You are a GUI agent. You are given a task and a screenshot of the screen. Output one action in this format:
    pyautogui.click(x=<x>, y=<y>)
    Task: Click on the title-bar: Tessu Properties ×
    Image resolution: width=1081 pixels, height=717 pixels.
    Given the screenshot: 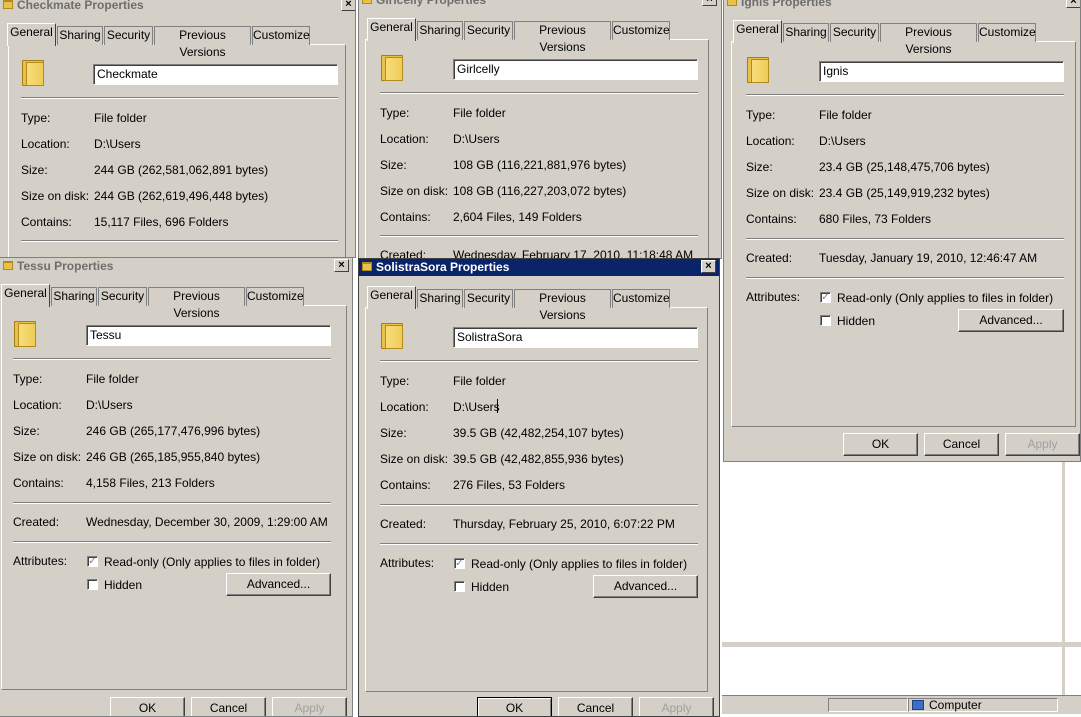 What is the action you would take?
    pyautogui.click(x=176, y=266)
    